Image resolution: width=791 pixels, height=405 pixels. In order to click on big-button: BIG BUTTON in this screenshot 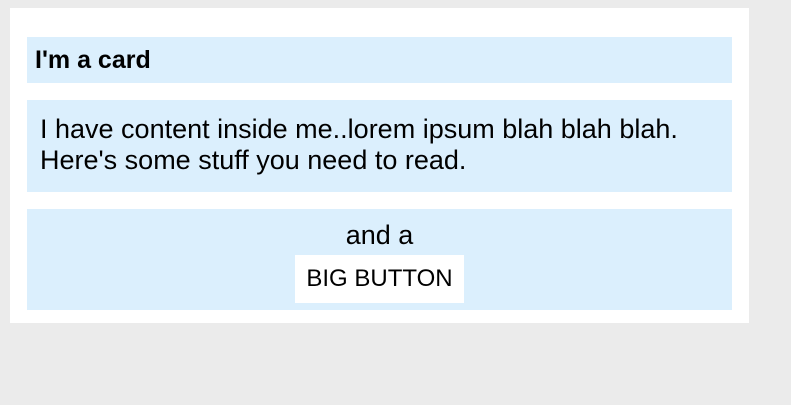, I will do `click(379, 279)`.